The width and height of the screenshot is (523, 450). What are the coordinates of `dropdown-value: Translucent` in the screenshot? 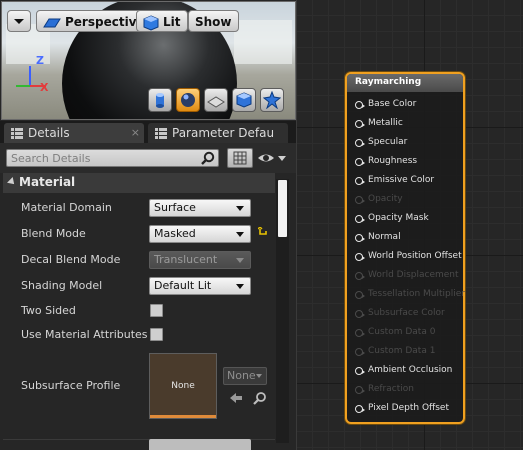 It's located at (186, 259).